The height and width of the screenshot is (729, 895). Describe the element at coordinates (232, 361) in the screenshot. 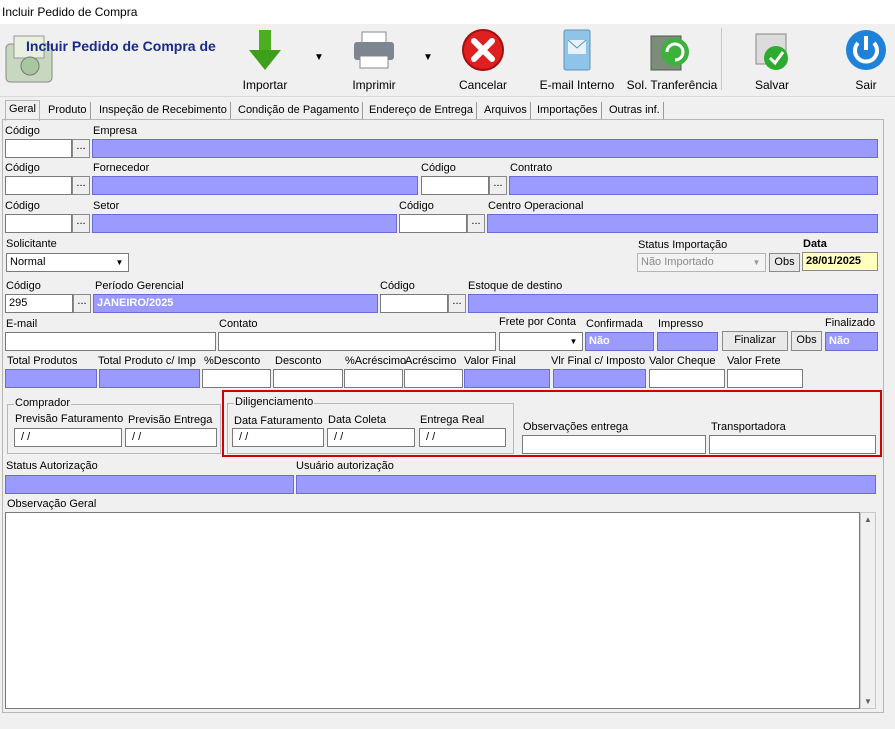

I see `pct-desconto-label: %Desconto` at that location.